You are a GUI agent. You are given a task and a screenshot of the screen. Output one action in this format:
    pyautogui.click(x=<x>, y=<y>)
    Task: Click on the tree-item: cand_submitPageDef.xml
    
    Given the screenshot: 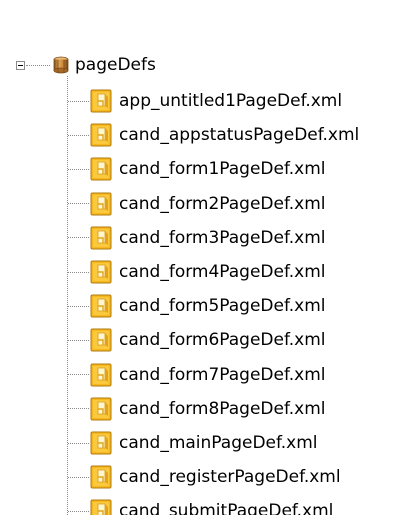 What is the action you would take?
    pyautogui.click(x=200, y=504)
    